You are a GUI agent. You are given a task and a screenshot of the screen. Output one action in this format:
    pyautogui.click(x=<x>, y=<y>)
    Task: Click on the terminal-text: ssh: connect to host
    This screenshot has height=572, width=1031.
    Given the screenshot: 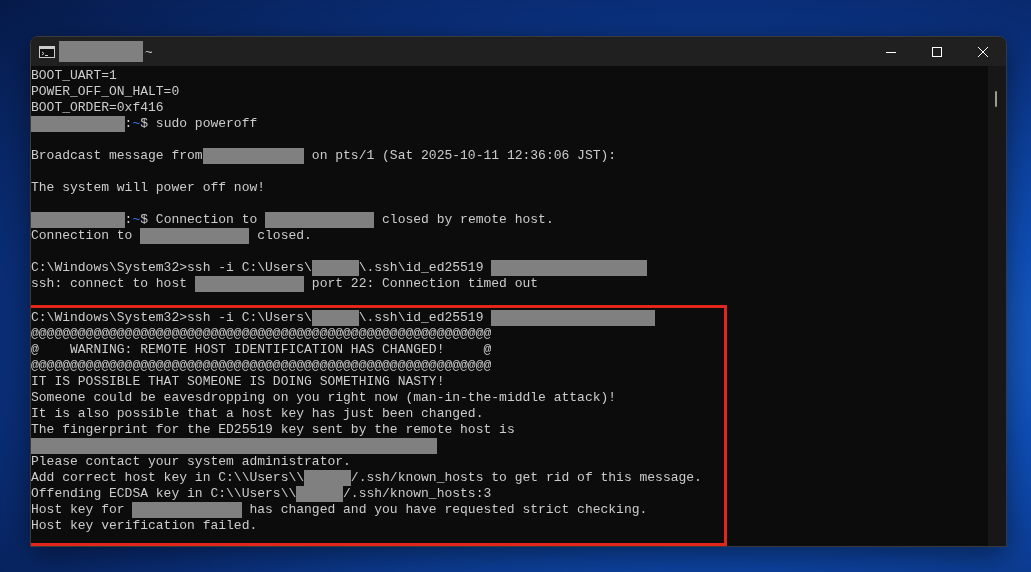 What is the action you would take?
    pyautogui.click(x=110, y=284)
    